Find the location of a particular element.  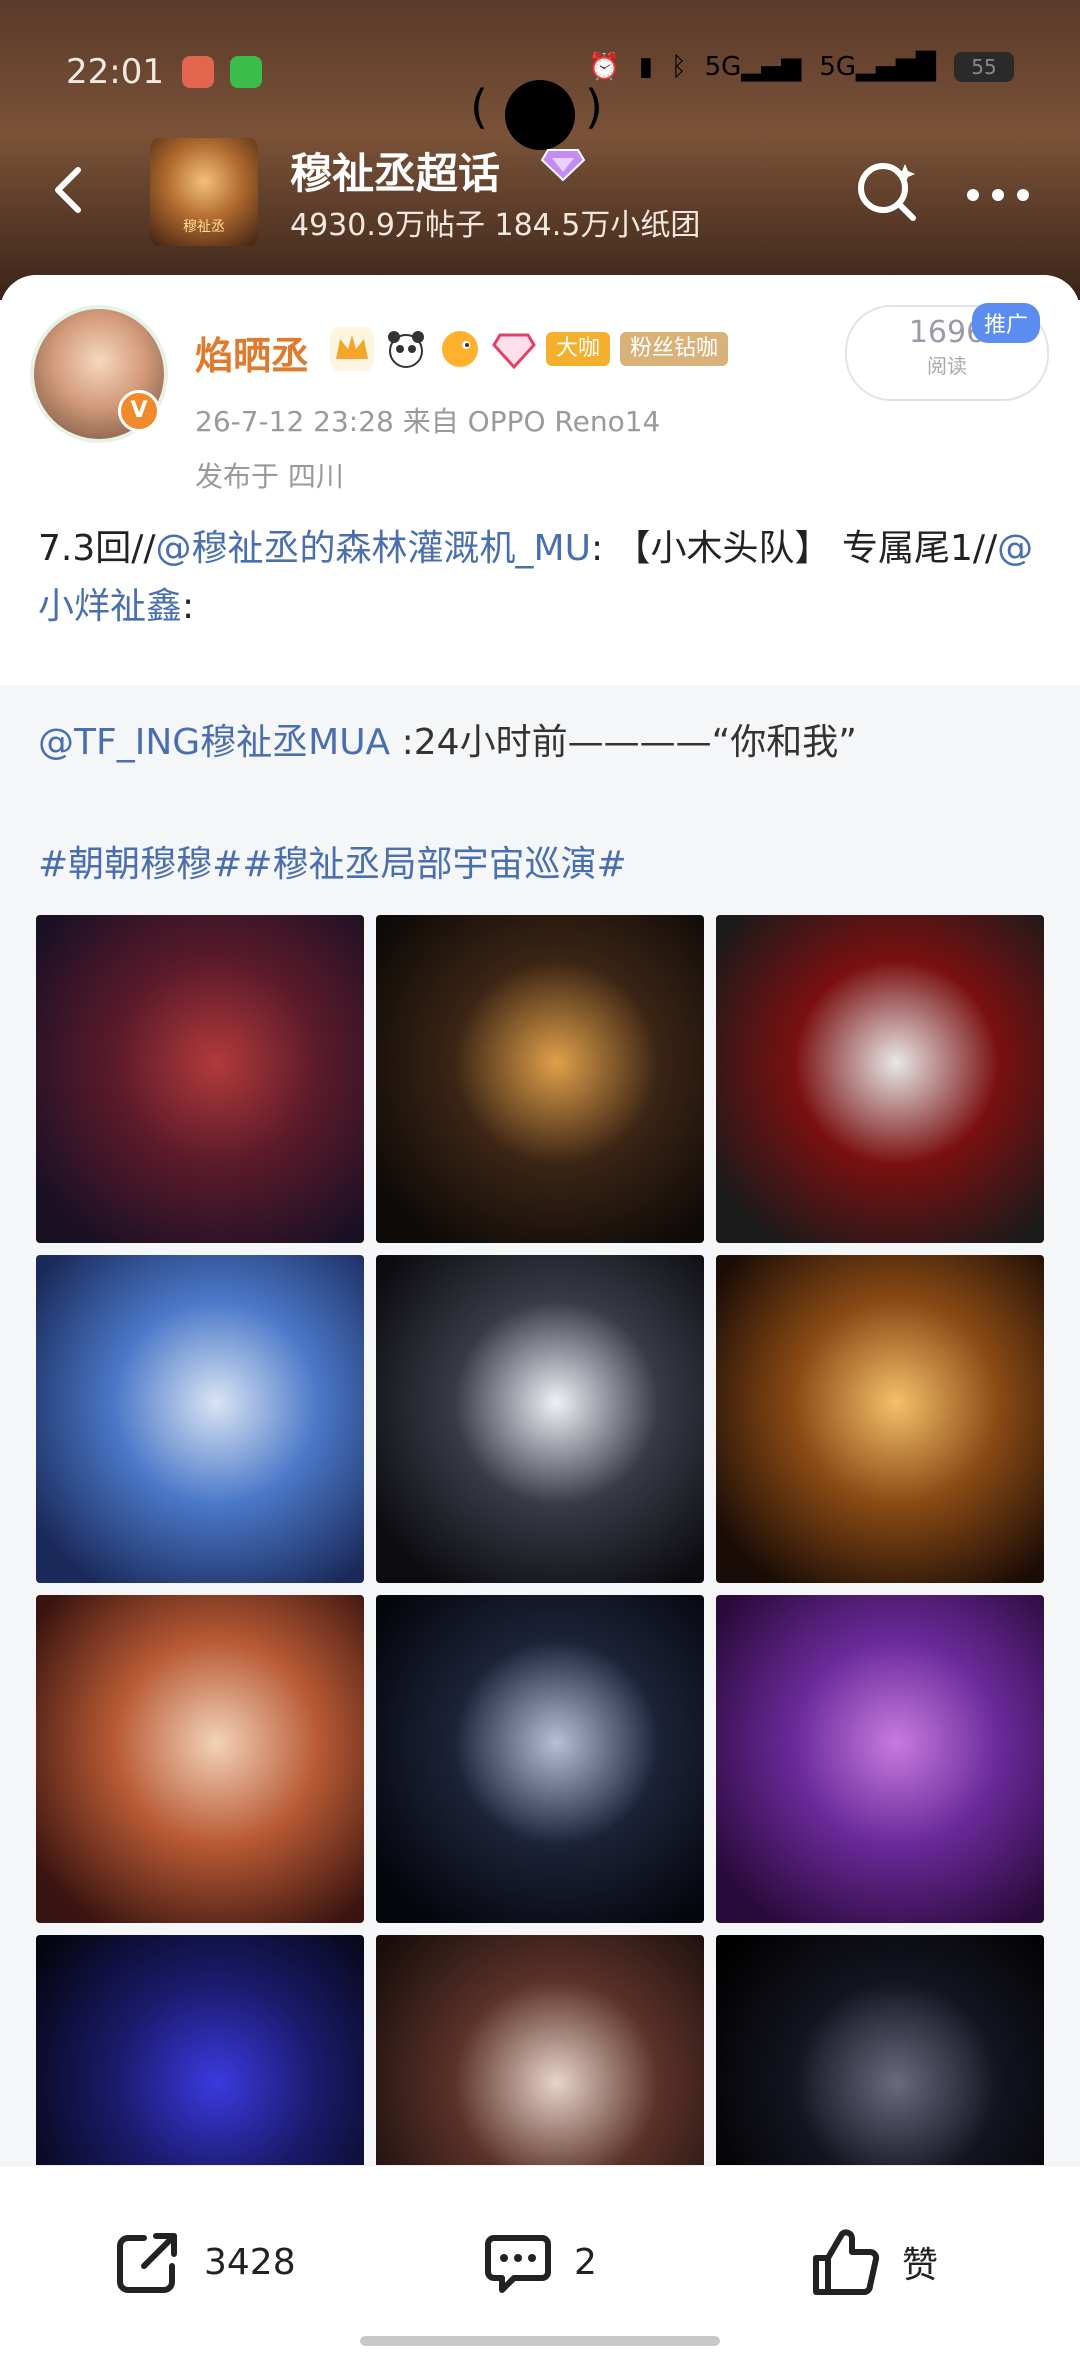

action-bar: 3428 2 赞 is located at coordinates (540, 2269).